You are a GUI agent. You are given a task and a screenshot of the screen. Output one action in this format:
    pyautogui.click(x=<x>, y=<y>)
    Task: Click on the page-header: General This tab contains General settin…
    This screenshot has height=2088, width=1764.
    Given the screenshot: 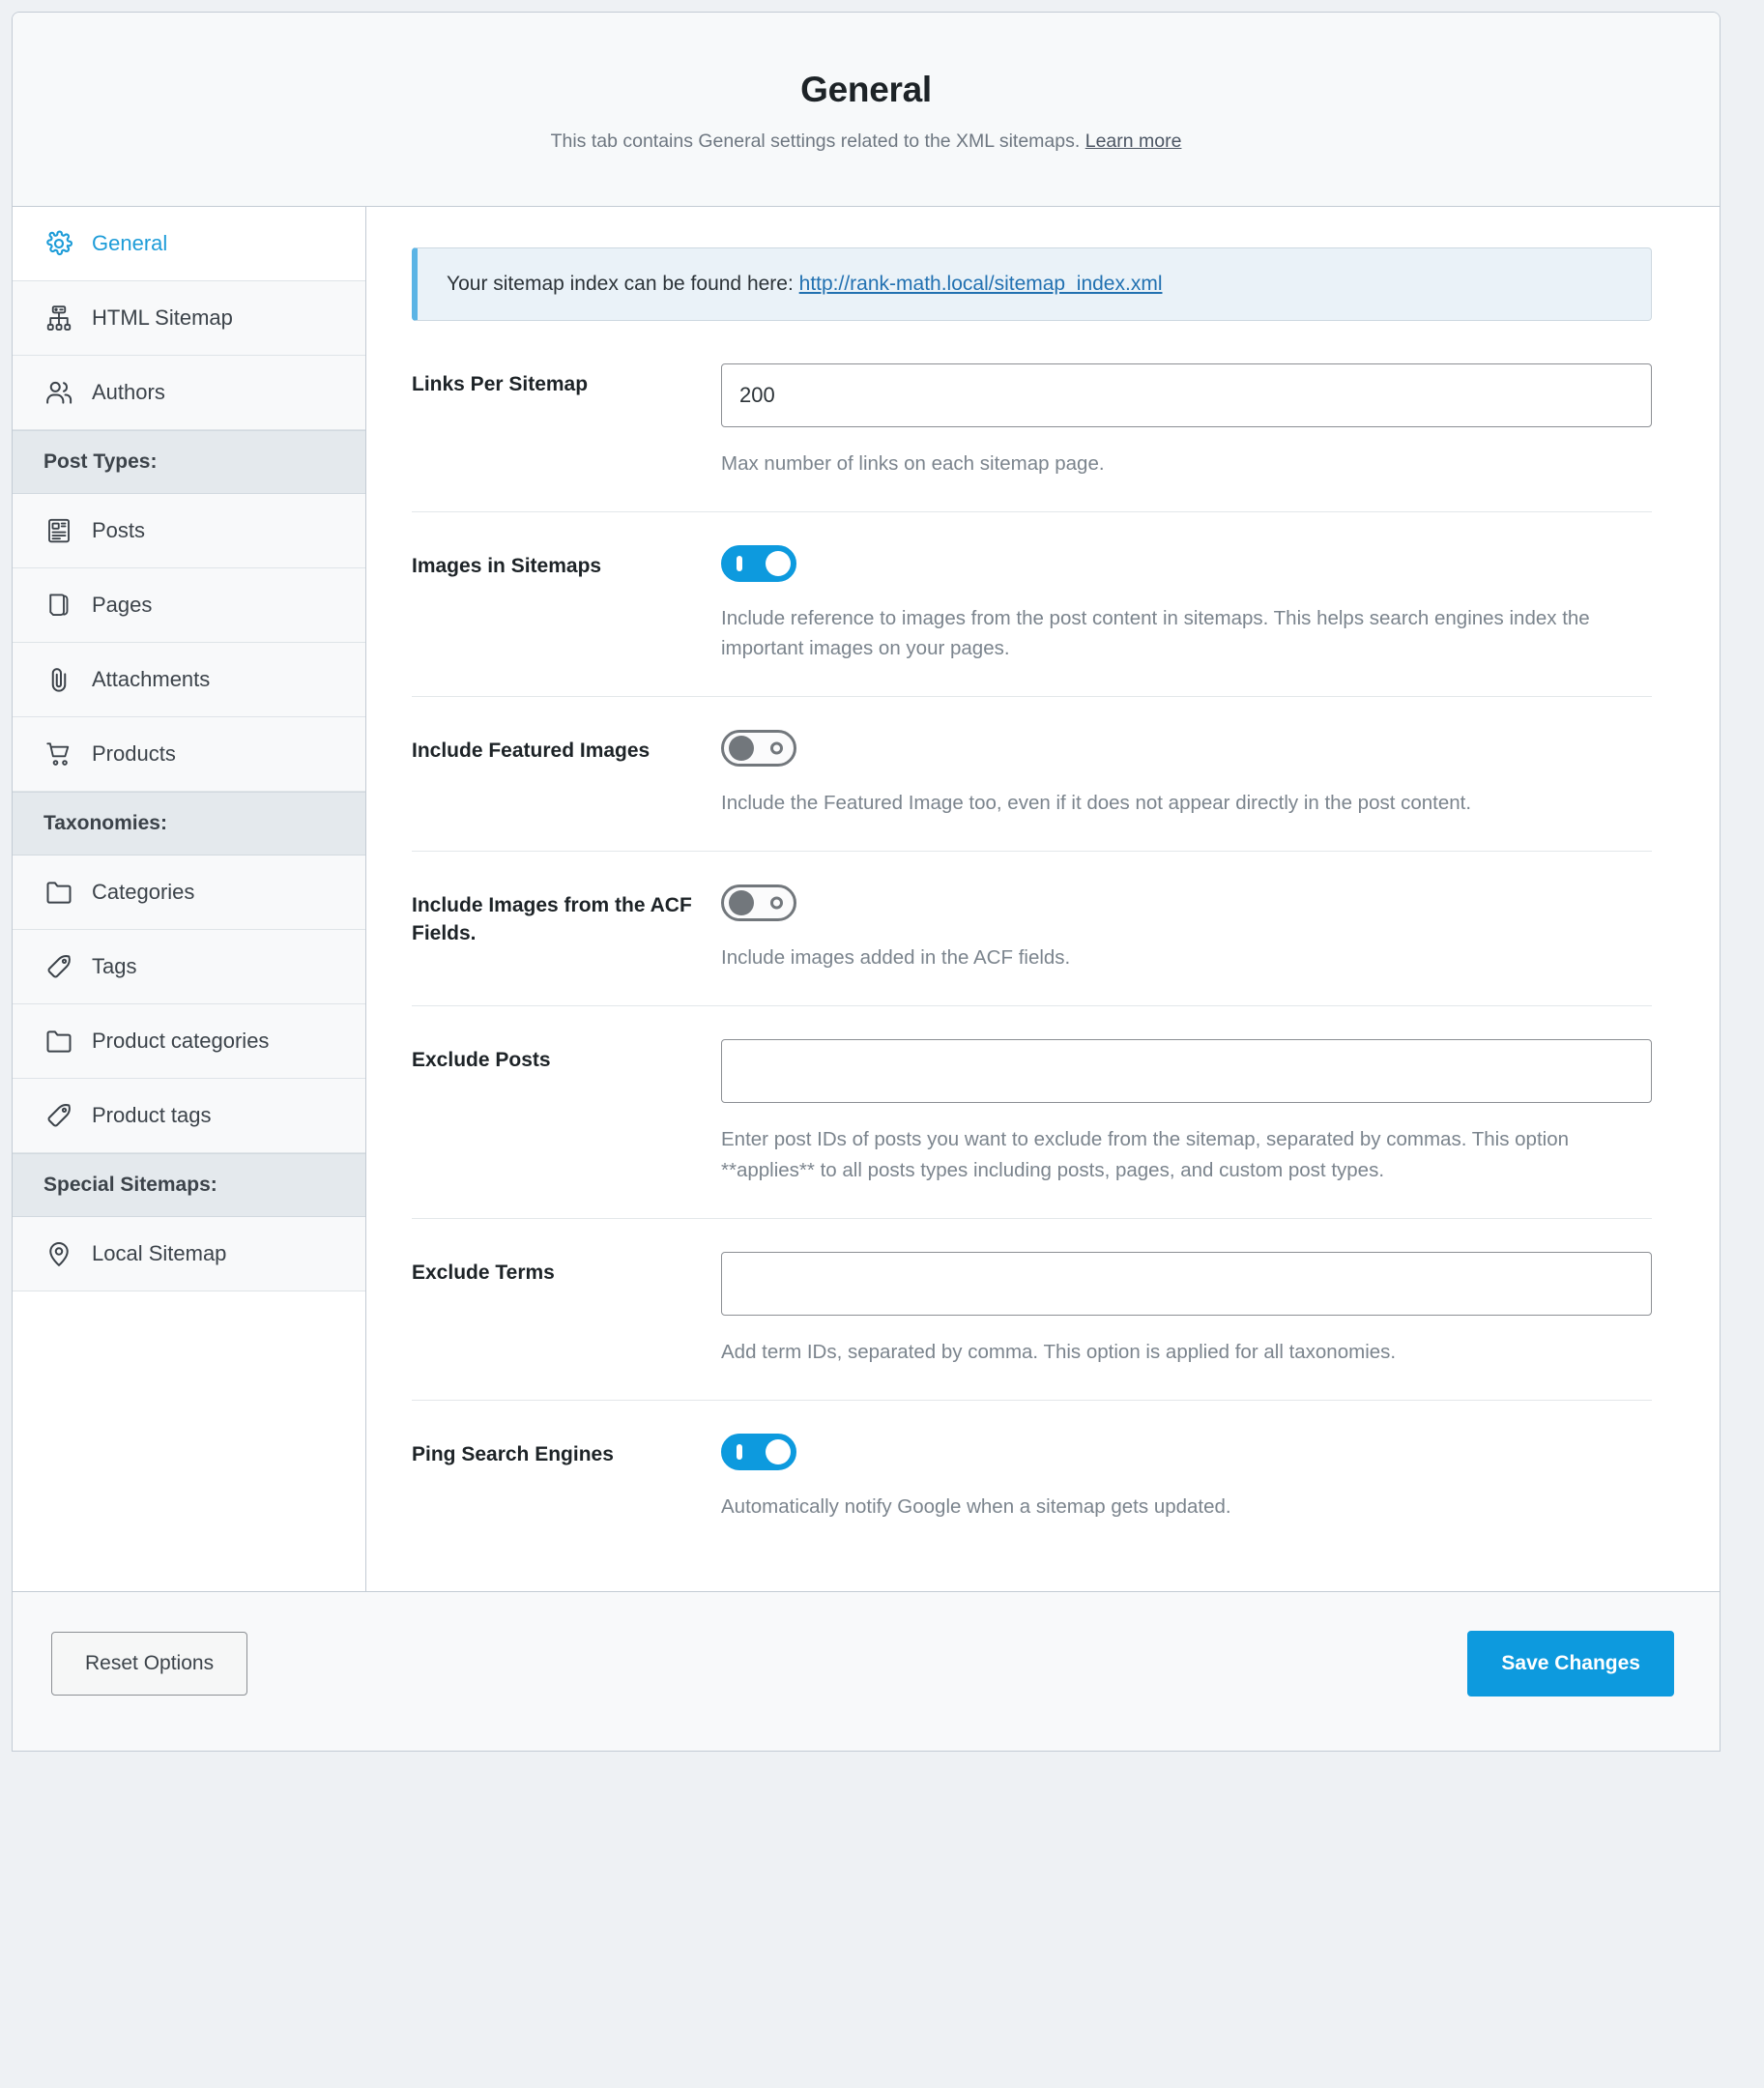 What is the action you would take?
    pyautogui.click(x=866, y=110)
    